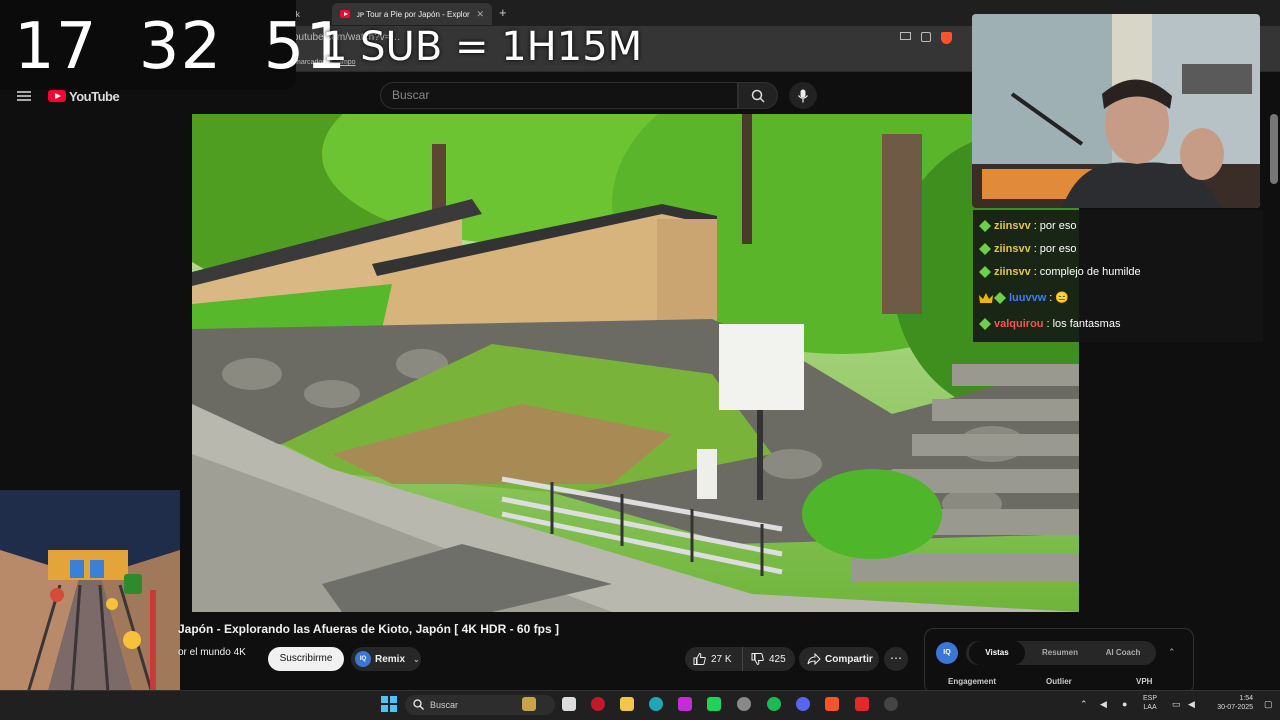 Image resolution: width=1280 pixels, height=720 pixels. What do you see at coordinates (1176, 704) in the screenshot?
I see `network-icon: ▭` at bounding box center [1176, 704].